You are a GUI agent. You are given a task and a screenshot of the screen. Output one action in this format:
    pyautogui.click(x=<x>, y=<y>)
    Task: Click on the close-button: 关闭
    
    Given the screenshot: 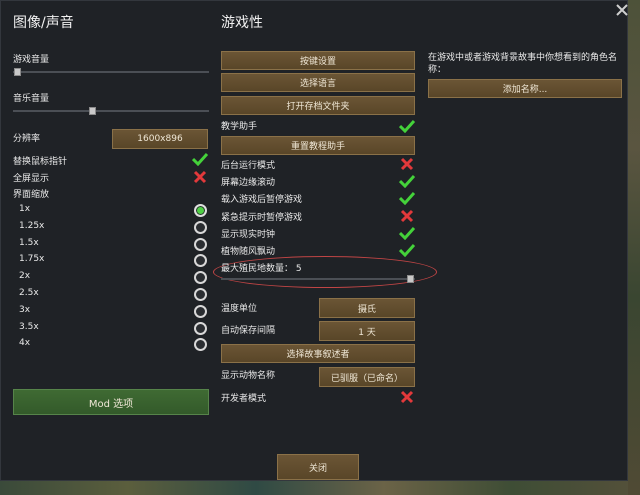 What is the action you would take?
    pyautogui.click(x=318, y=467)
    